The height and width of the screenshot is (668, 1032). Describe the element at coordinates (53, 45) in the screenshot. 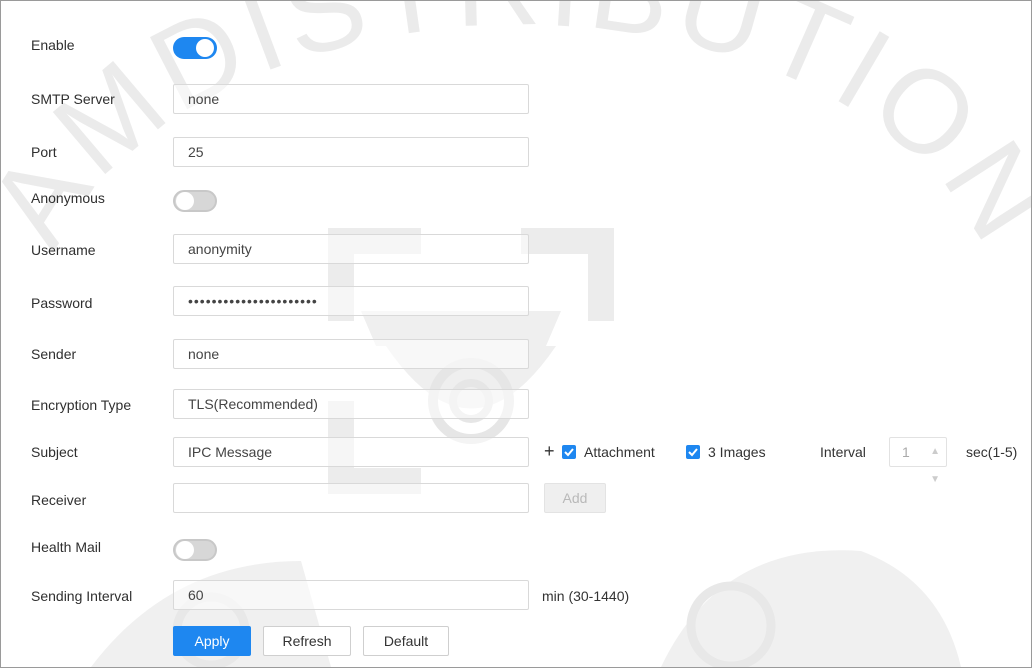

I see `enable-label: Enable` at that location.